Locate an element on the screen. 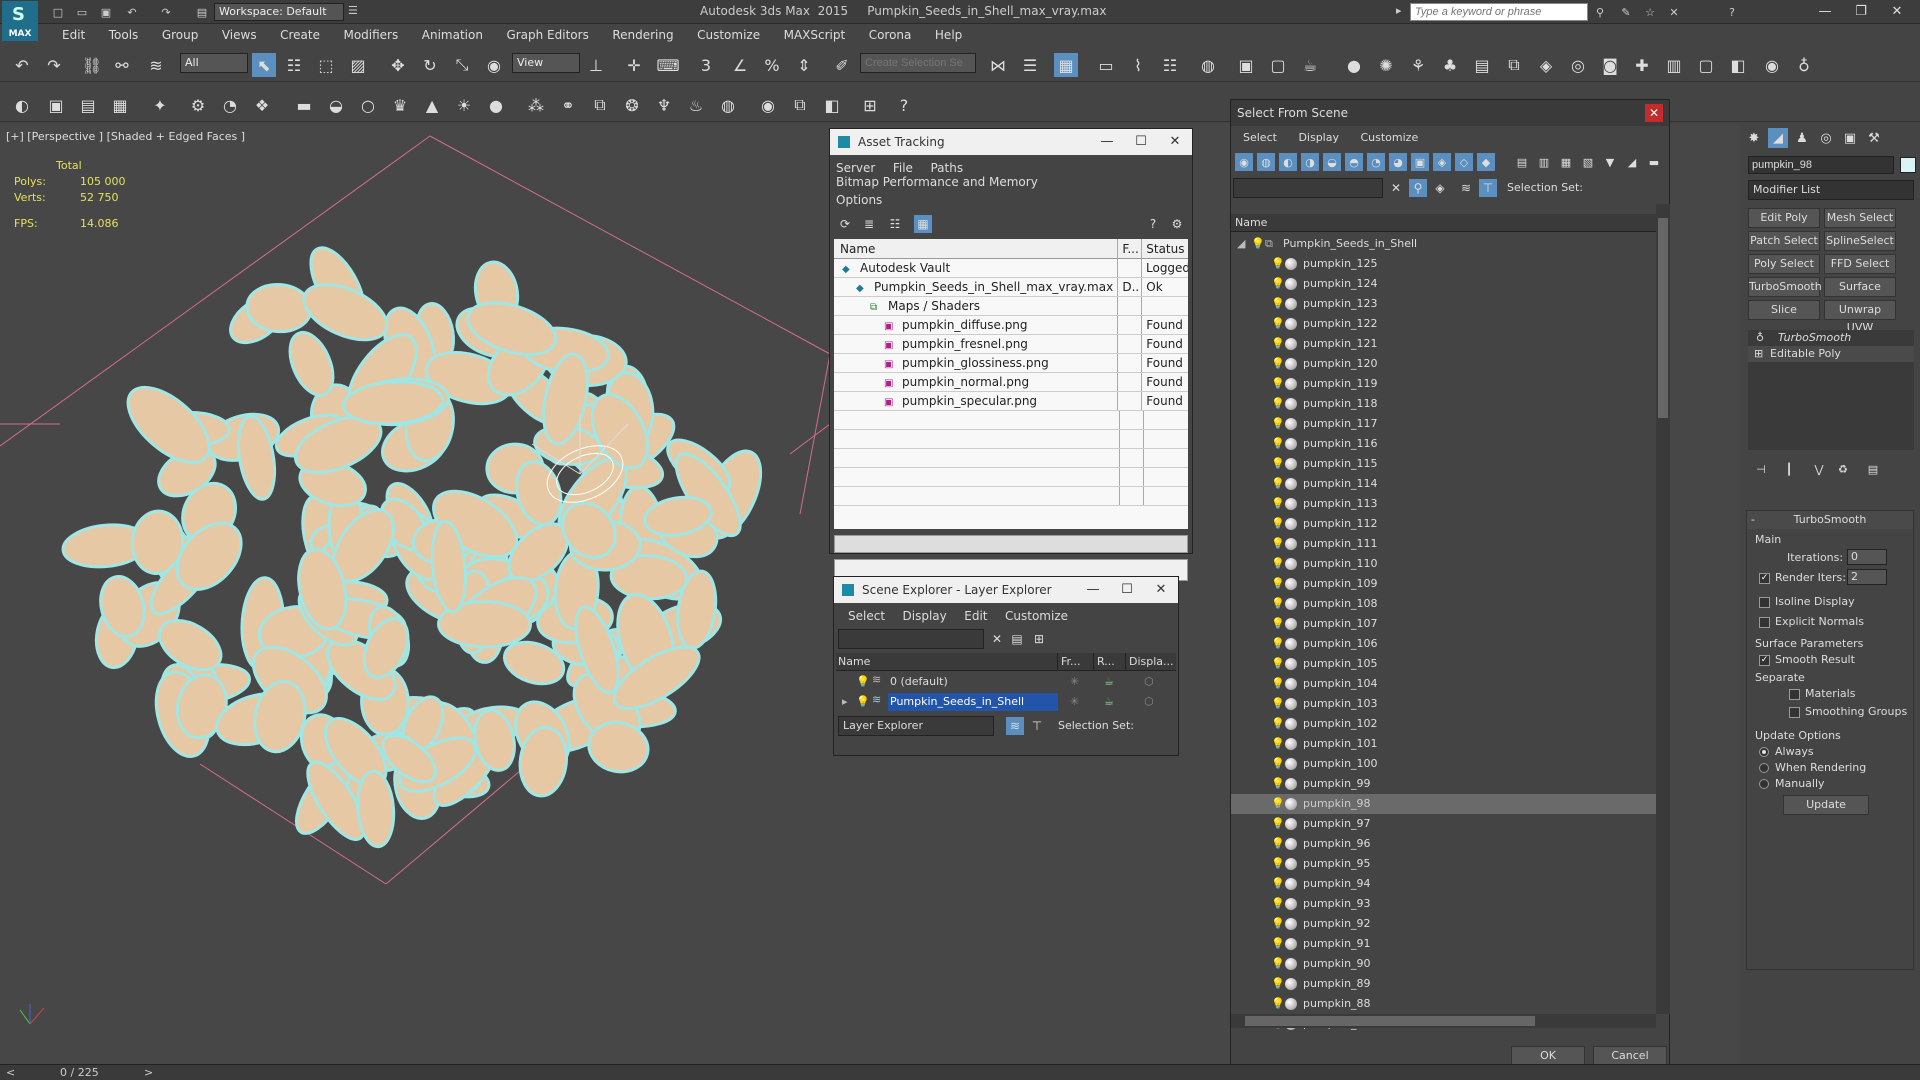  pivot-icon: ⊥ is located at coordinates (596, 65).